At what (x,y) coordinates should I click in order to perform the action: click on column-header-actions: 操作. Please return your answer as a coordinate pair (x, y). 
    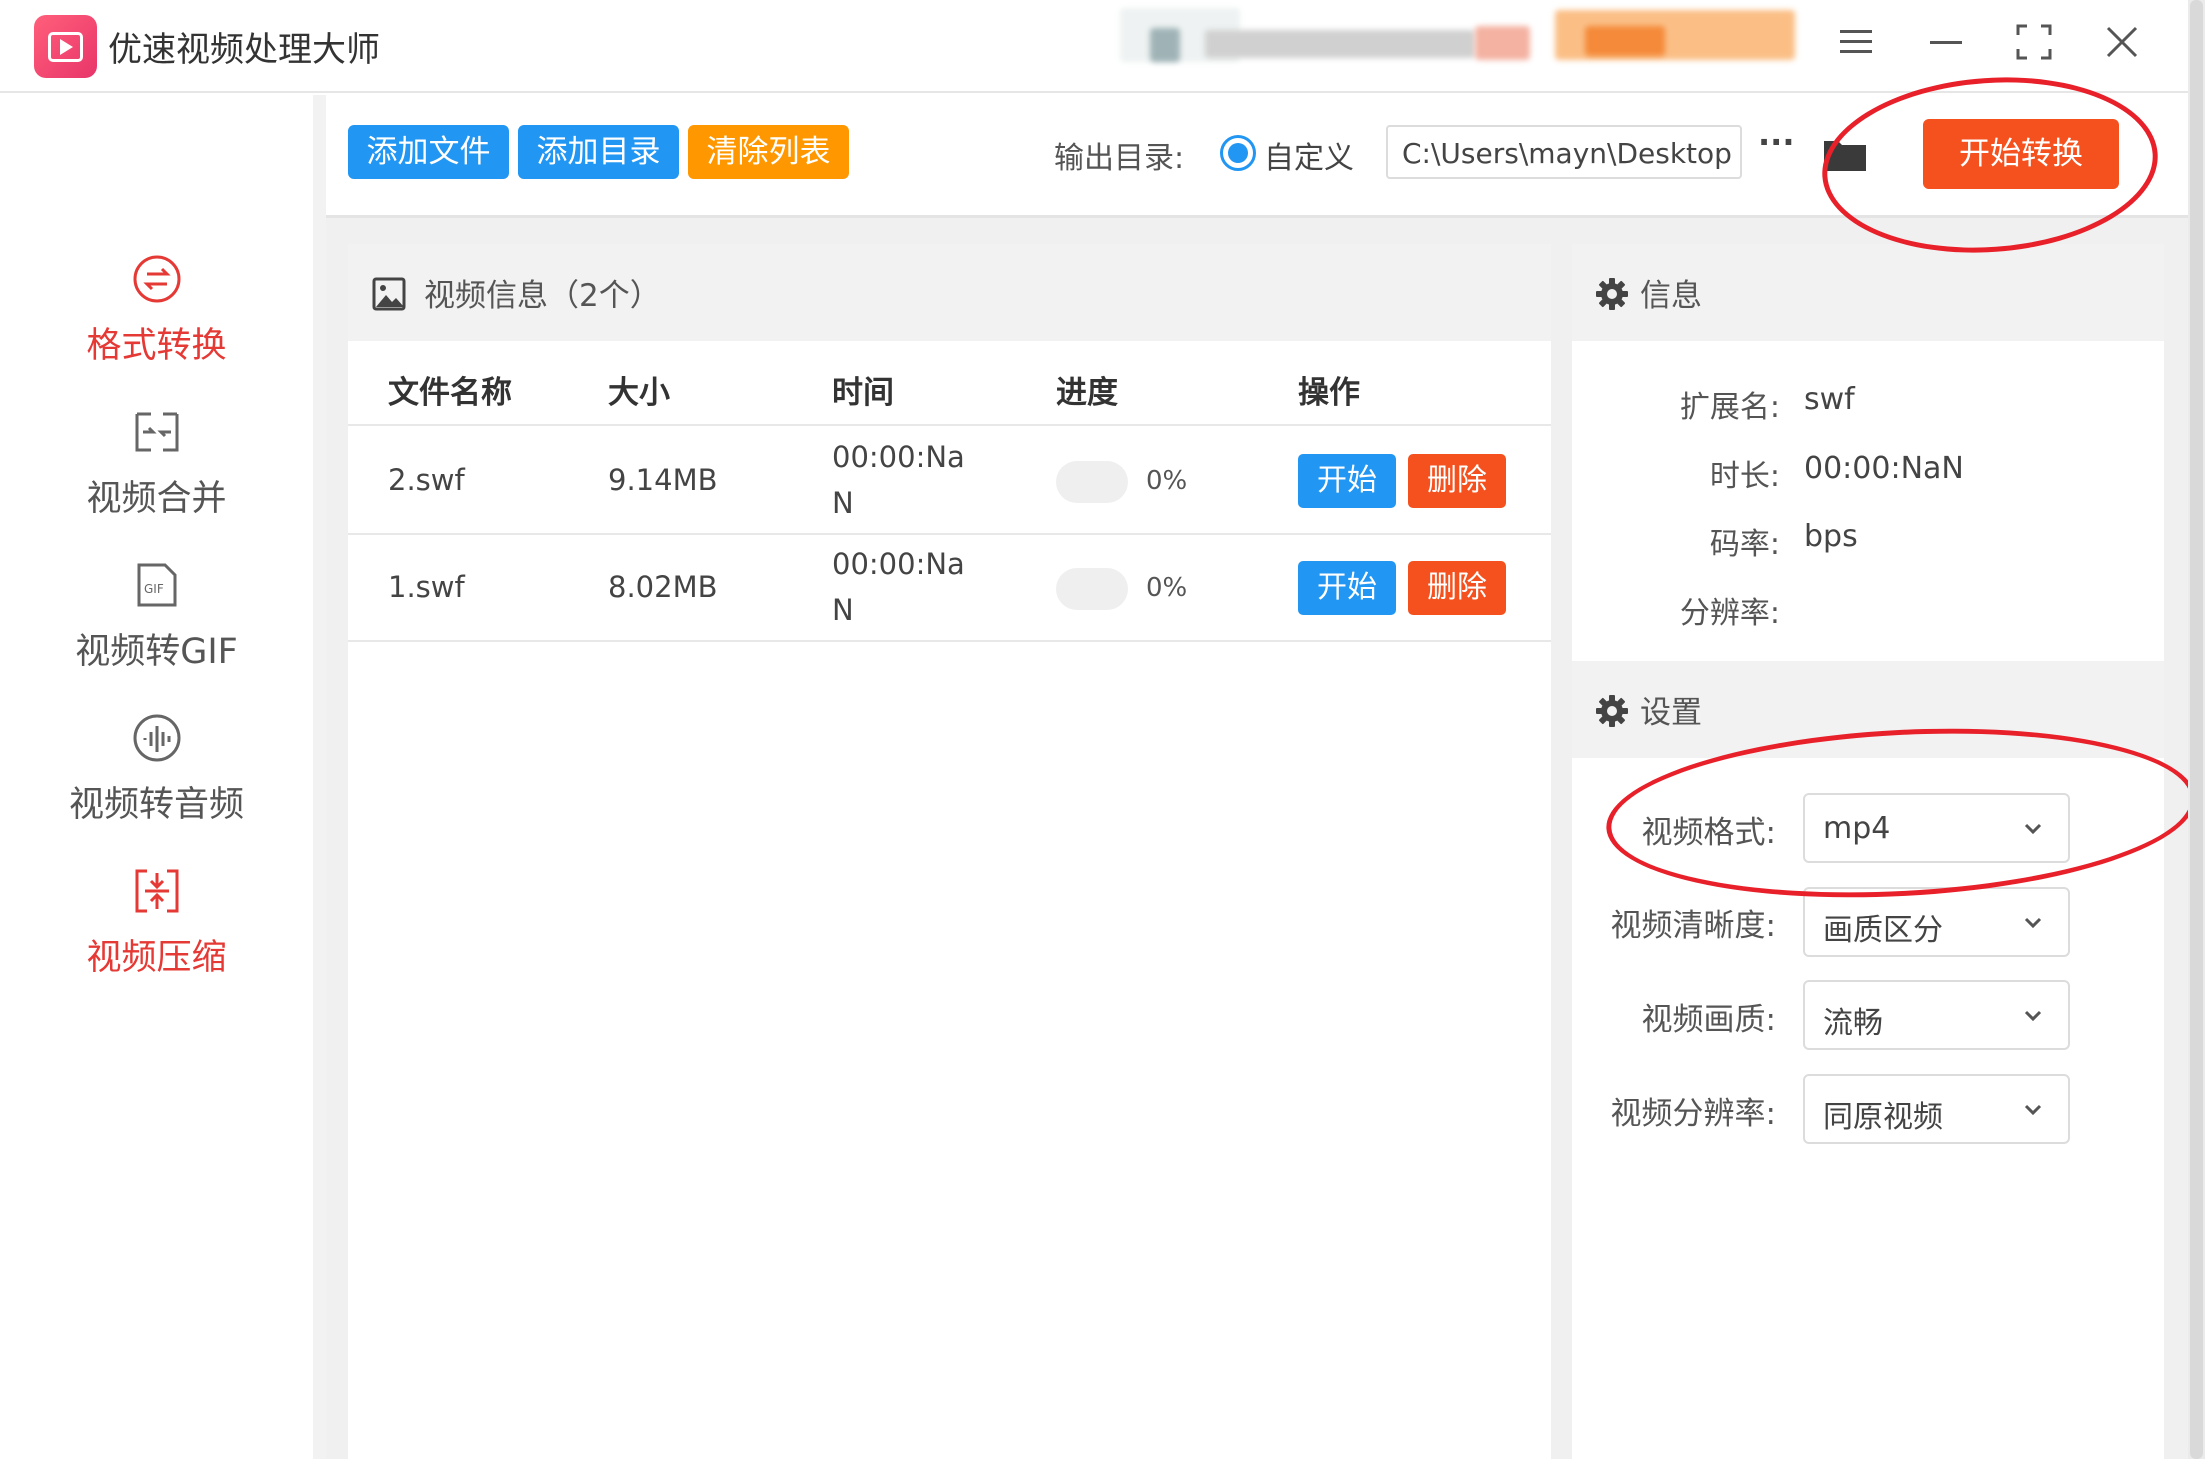
    Looking at the image, I should click on (1329, 393).